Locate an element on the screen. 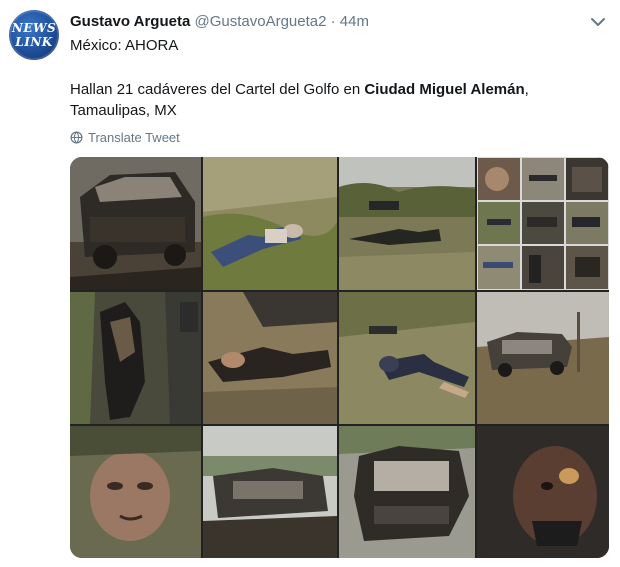 The image size is (620, 567). chevron-down-icon is located at coordinates (598, 22).